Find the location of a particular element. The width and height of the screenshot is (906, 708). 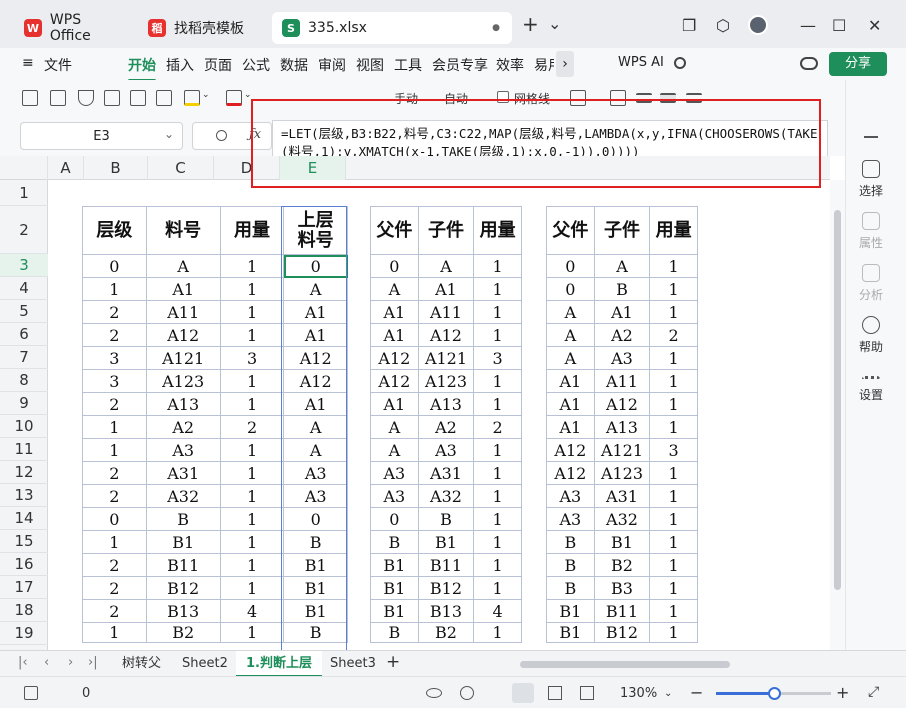

cloud-sync-icon is located at coordinates (809, 63).